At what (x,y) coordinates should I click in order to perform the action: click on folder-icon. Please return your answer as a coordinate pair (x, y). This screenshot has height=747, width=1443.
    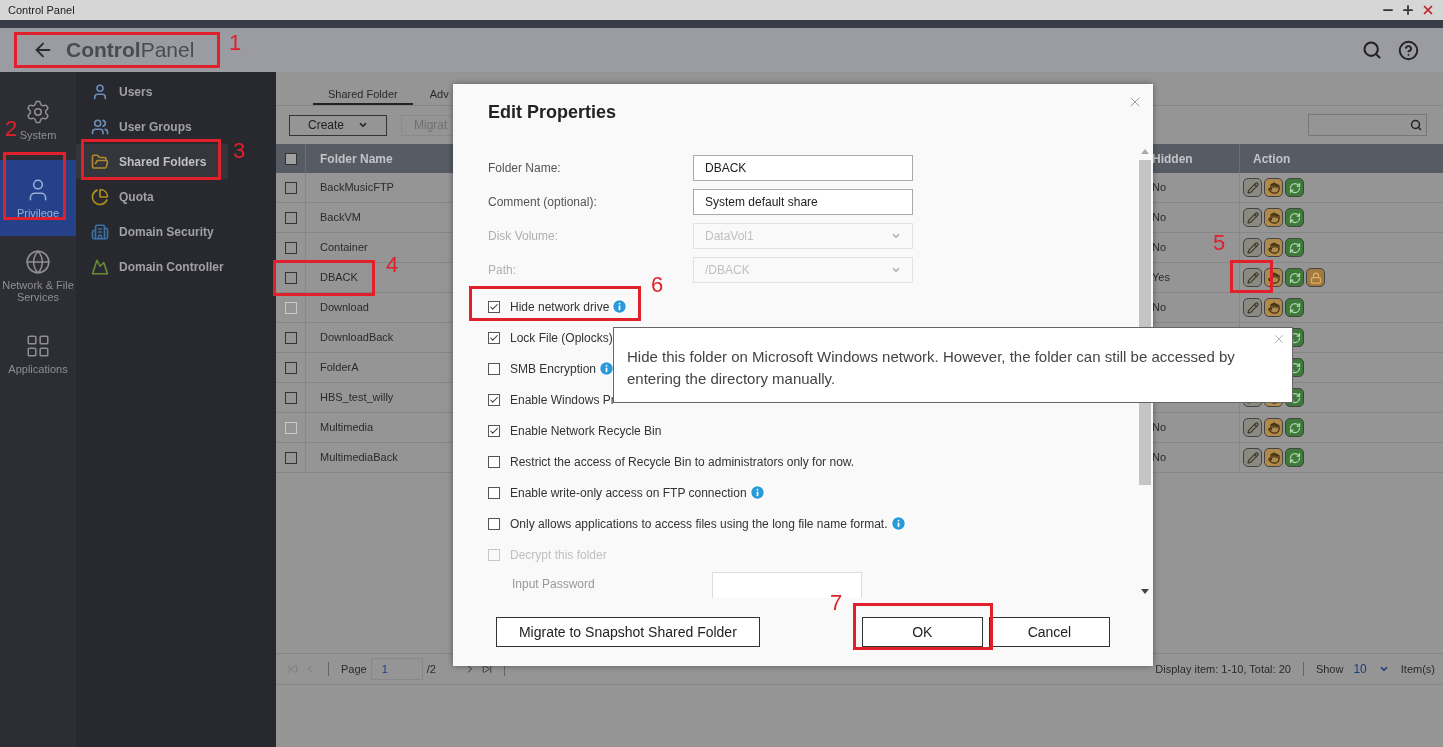
    Looking at the image, I should click on (100, 161).